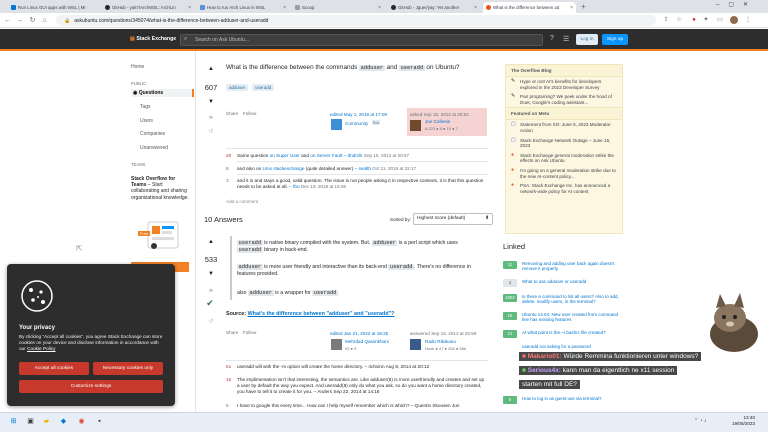  What do you see at coordinates (285, 155) in the screenshot?
I see `comment-link: on Super User` at bounding box center [285, 155].